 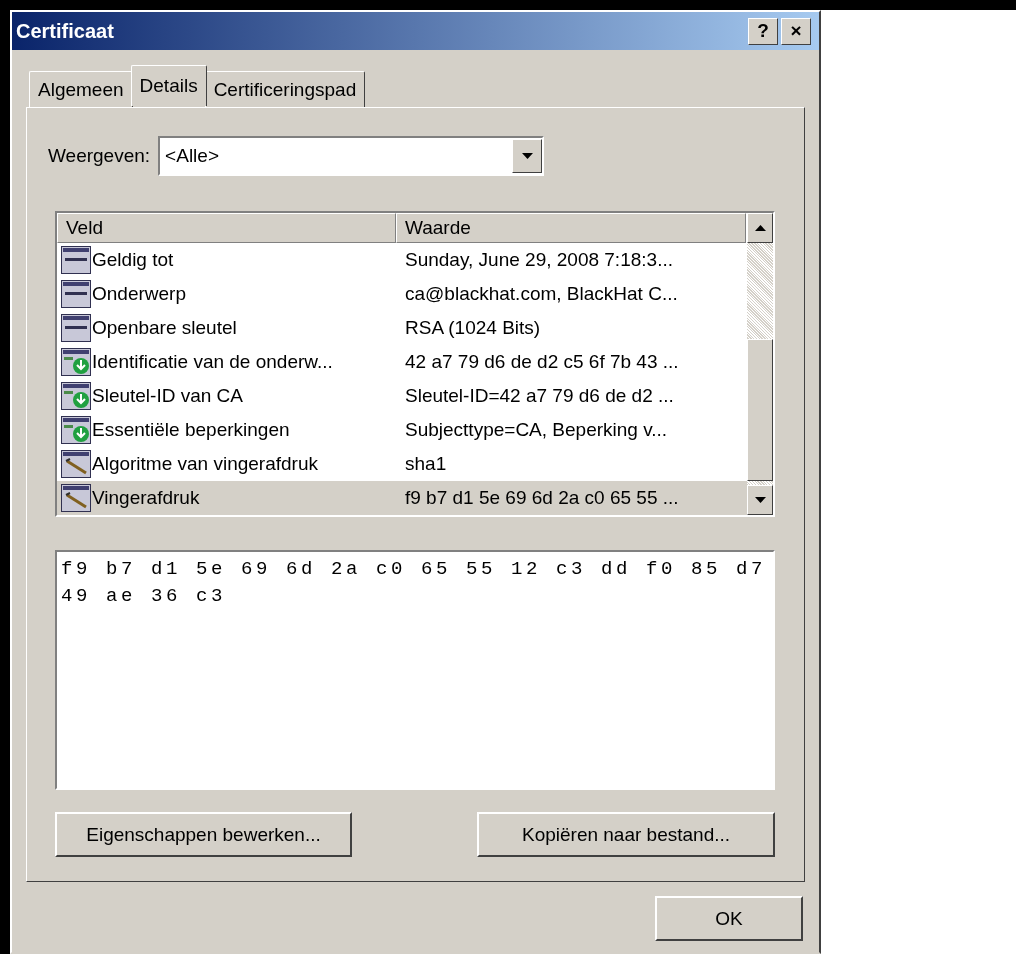 What do you see at coordinates (527, 156) in the screenshot?
I see `dropdown-arrow-icon` at bounding box center [527, 156].